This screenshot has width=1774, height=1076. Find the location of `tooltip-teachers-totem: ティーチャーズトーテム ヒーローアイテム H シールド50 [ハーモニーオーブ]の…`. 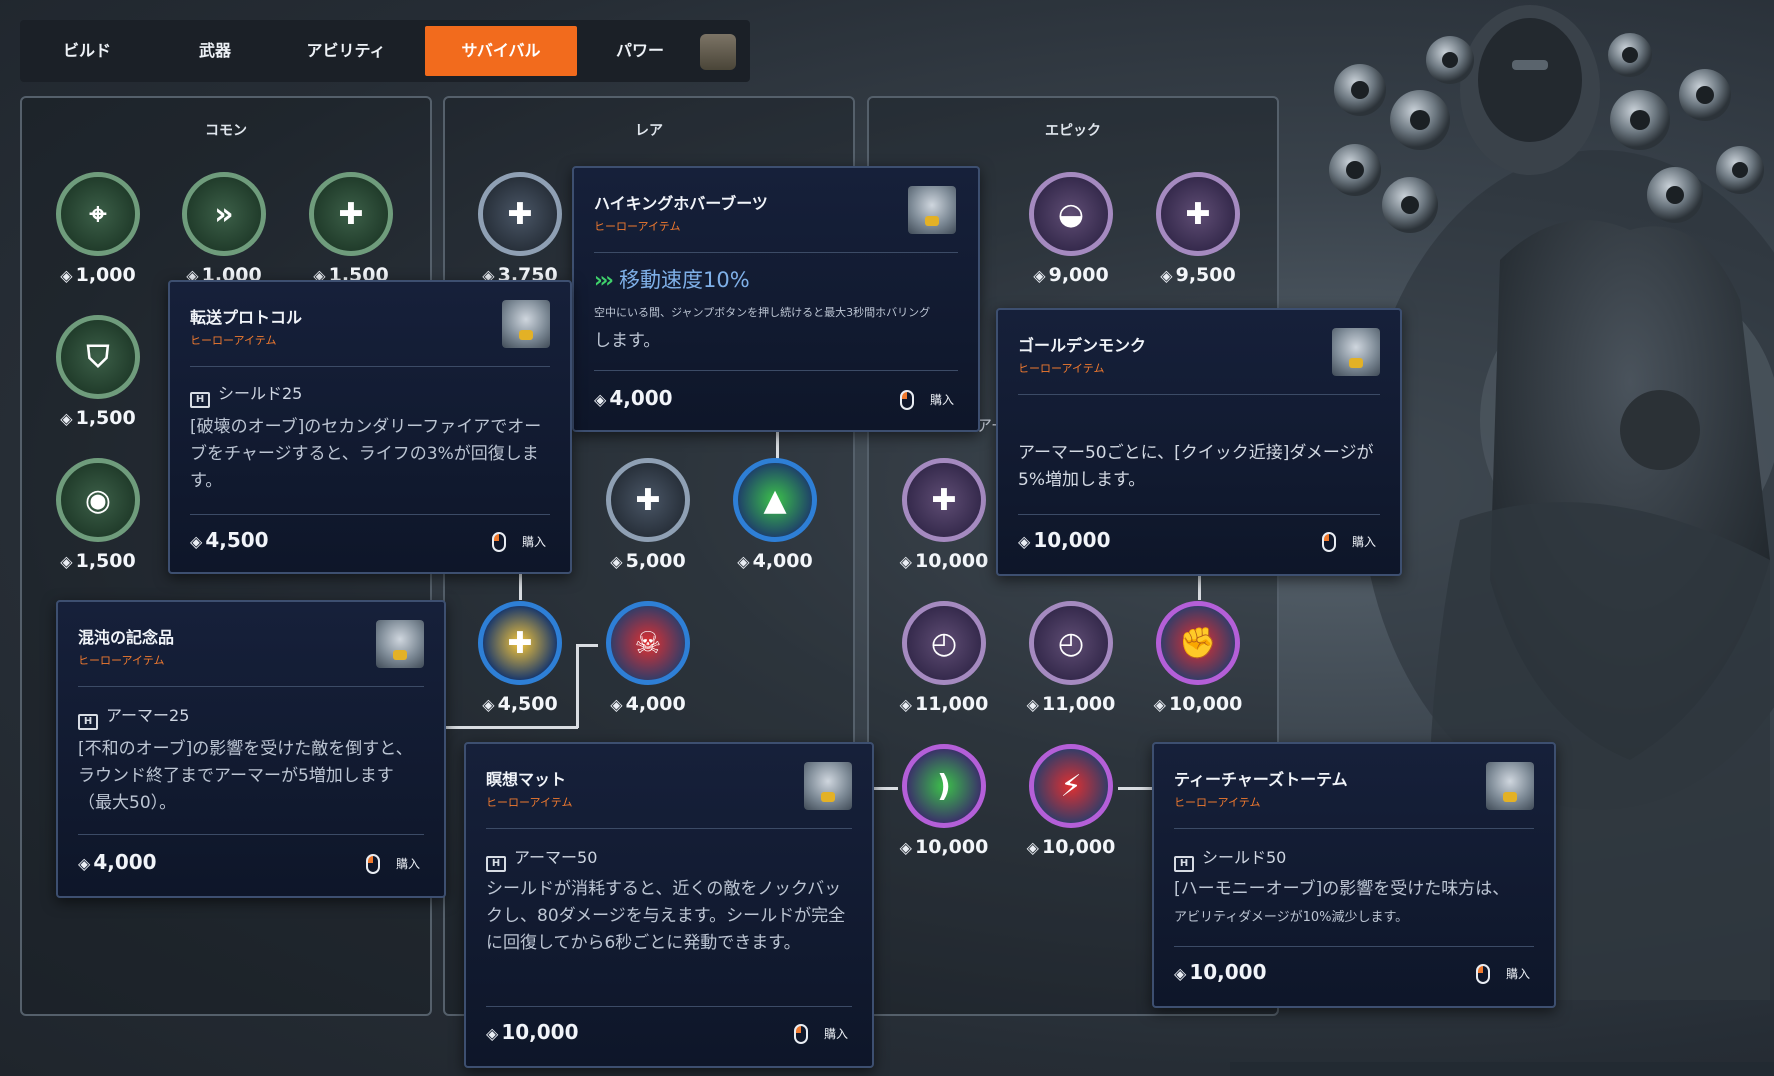

tooltip-teachers-totem: ティーチャーズトーテム ヒーローアイテム H シールド50 [ハーモニーオーブ]の… is located at coordinates (1354, 875).